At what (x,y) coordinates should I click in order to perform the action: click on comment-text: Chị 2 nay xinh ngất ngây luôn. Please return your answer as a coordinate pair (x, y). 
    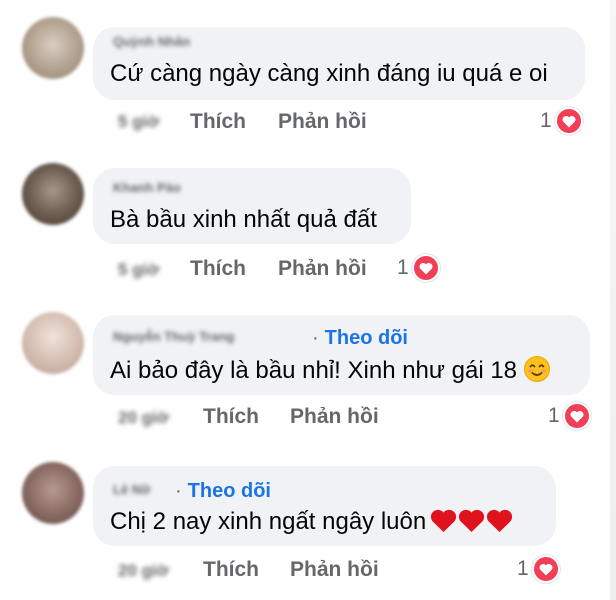
    Looking at the image, I should click on (311, 522).